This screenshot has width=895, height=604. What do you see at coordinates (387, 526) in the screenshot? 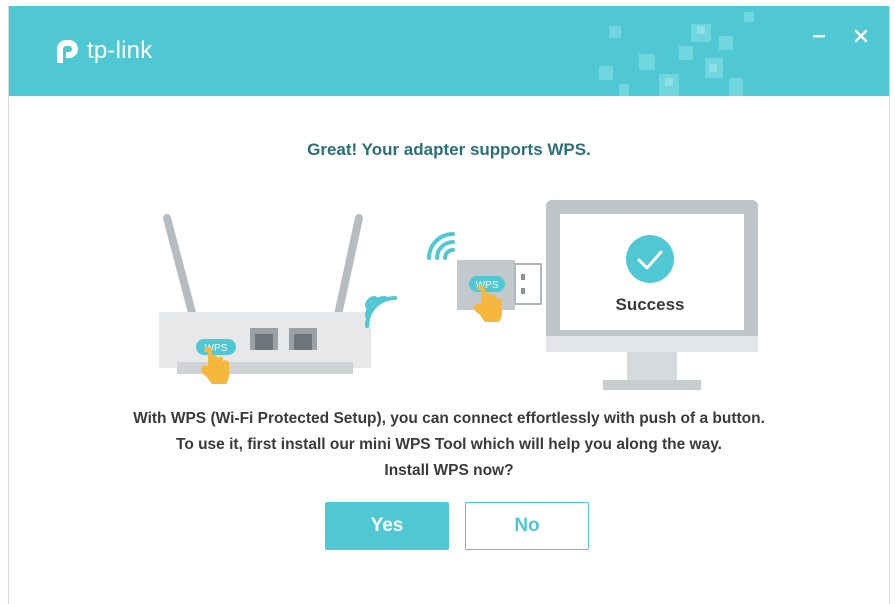
I see `yes-button: Yes` at bounding box center [387, 526].